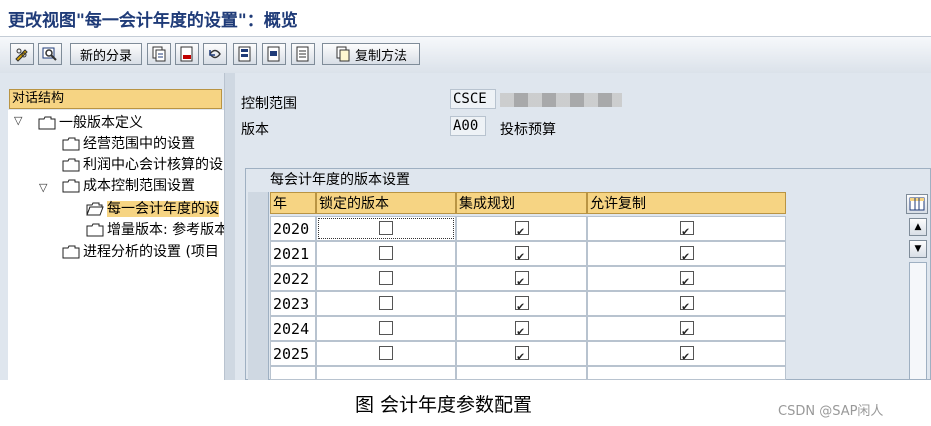 Image resolution: width=931 pixels, height=426 pixels. What do you see at coordinates (155, 209) in the screenshot?
I see `tree-node-fiscal-year-settings: 每一会计年度的设` at bounding box center [155, 209].